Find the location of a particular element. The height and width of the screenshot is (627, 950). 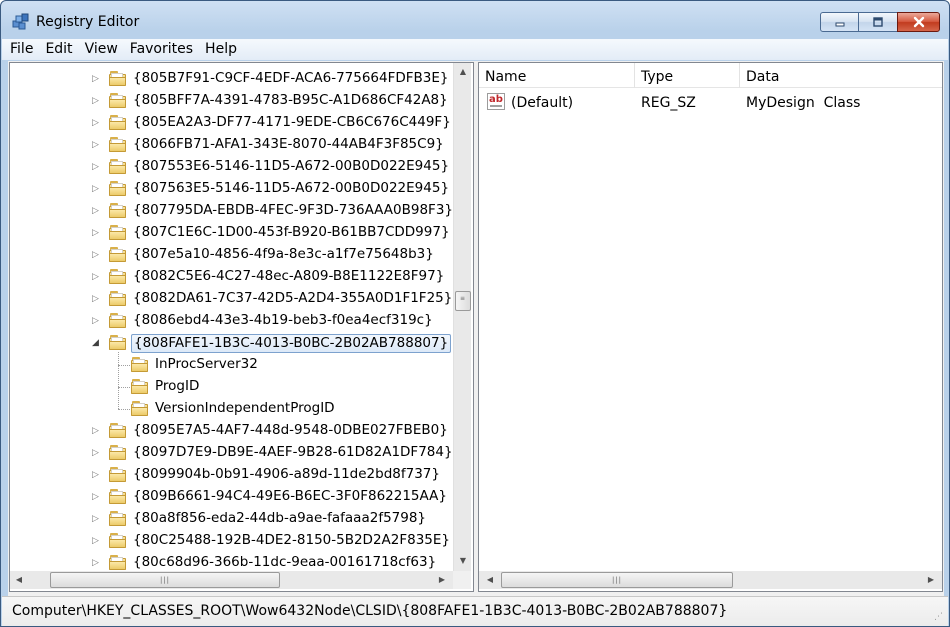

values-horizontal-scrollbar: ◀ ||| ▶ is located at coordinates (710, 580).